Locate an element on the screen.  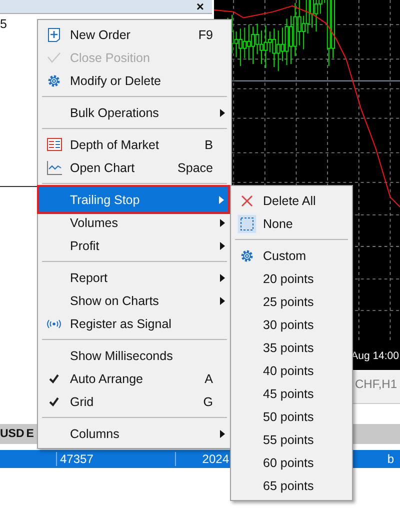
column-header: E is located at coordinates (30, 434).